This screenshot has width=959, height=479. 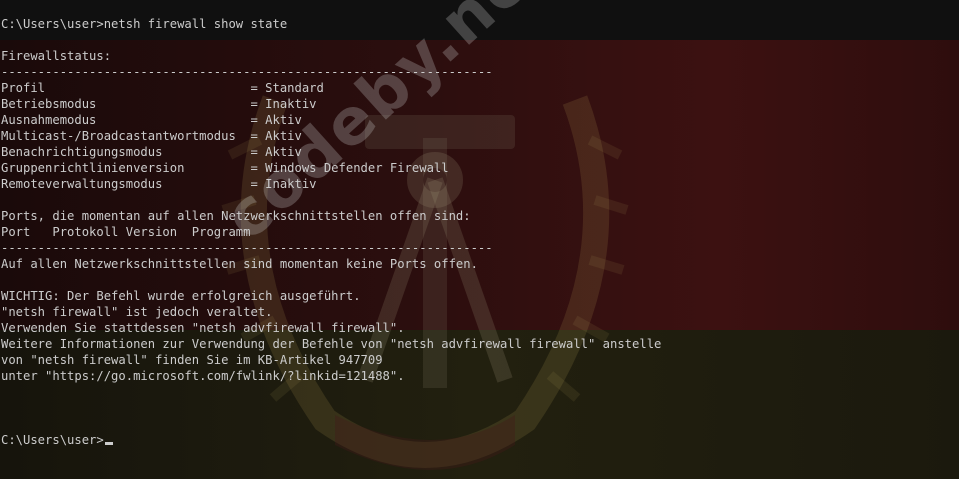 I want to click on console-line-text: Multicast-/Broadcastantwortmodus = Aktiv, so click(x=151, y=136).